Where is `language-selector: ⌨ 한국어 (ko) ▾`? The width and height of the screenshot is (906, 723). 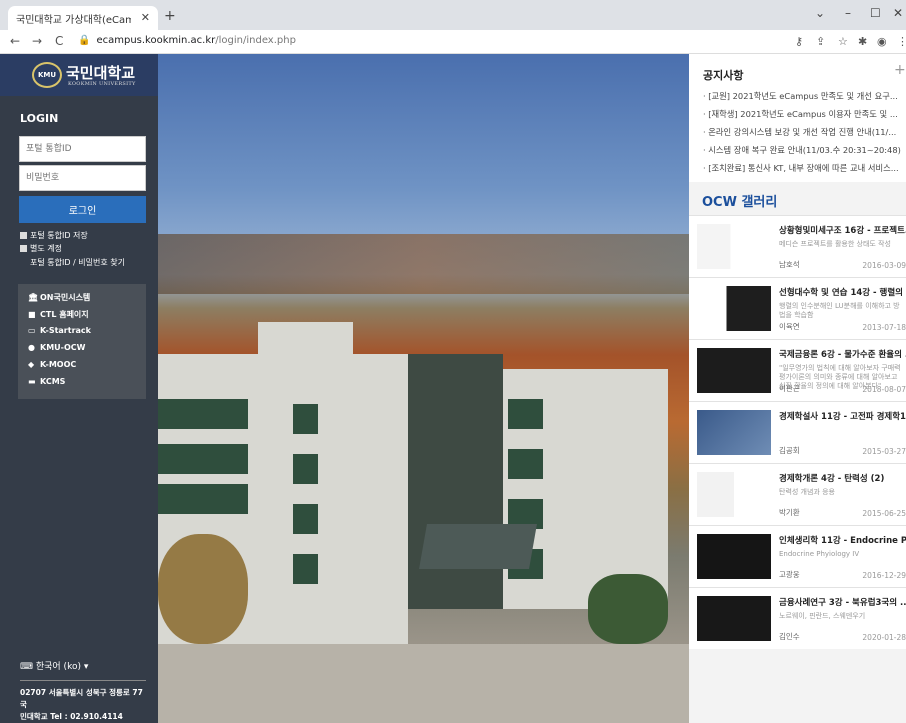 language-selector: ⌨ 한국어 (ko) ▾ is located at coordinates (54, 665).